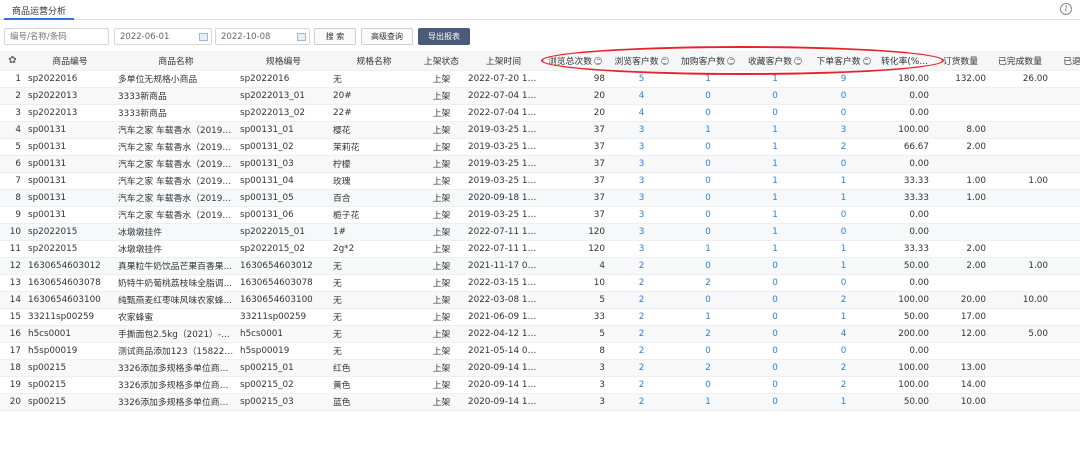  Describe the element at coordinates (12, 232) in the screenshot. I see `row-index: 10` at that location.